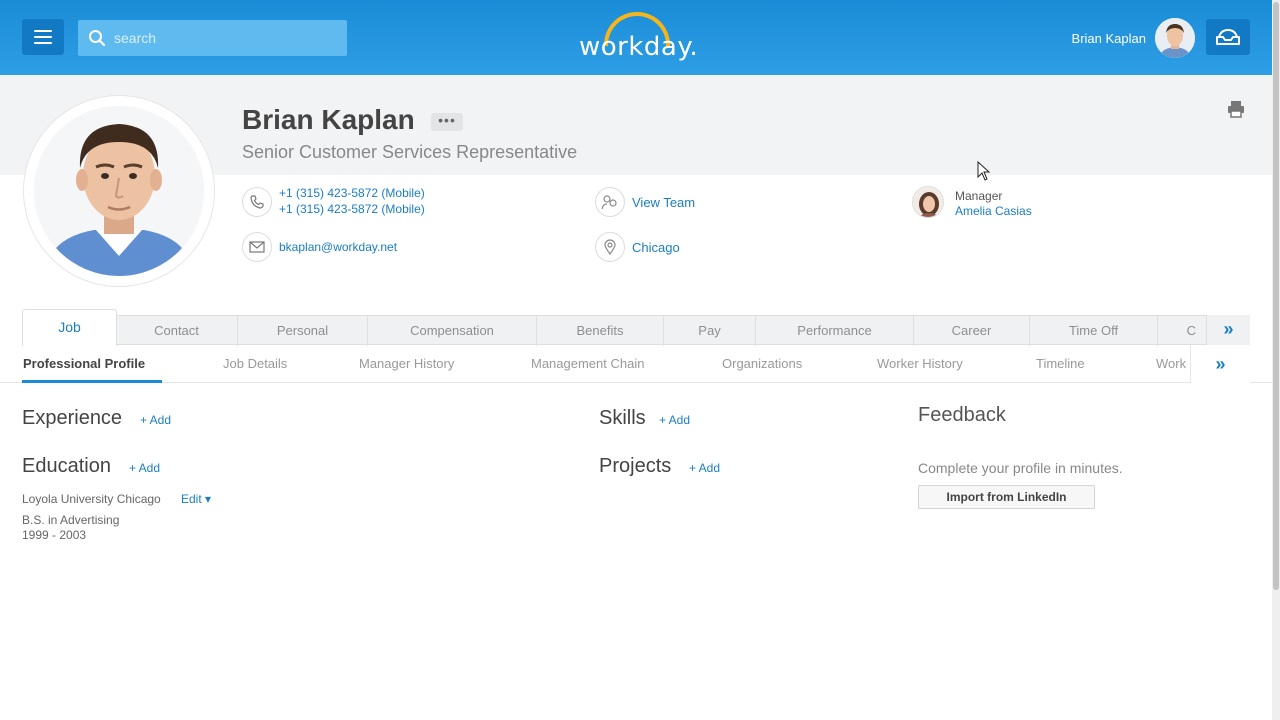 The image size is (1280, 720). Describe the element at coordinates (452, 331) in the screenshot. I see `tab-compensation: Compensation` at that location.